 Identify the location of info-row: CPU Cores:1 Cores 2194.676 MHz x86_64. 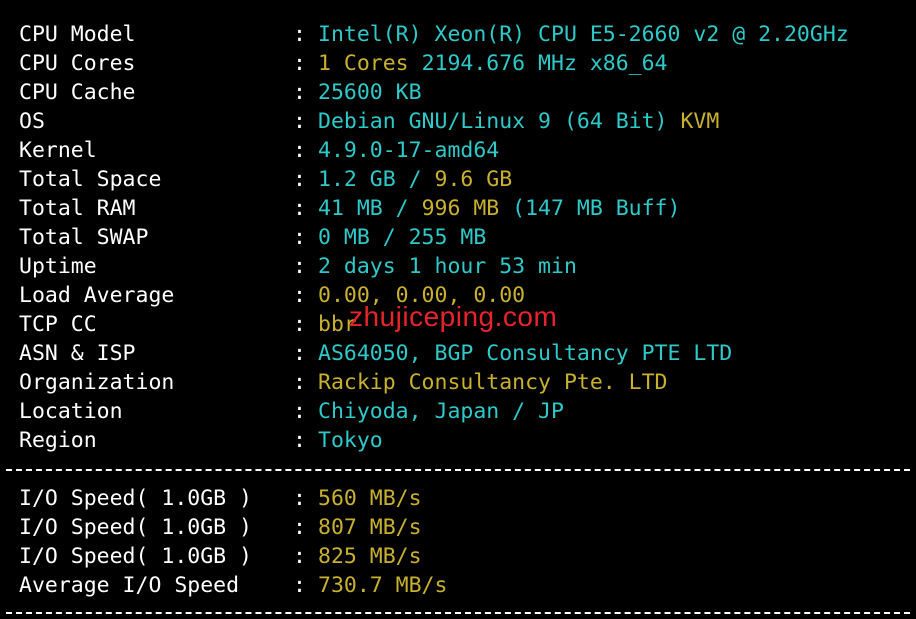
(467, 63).